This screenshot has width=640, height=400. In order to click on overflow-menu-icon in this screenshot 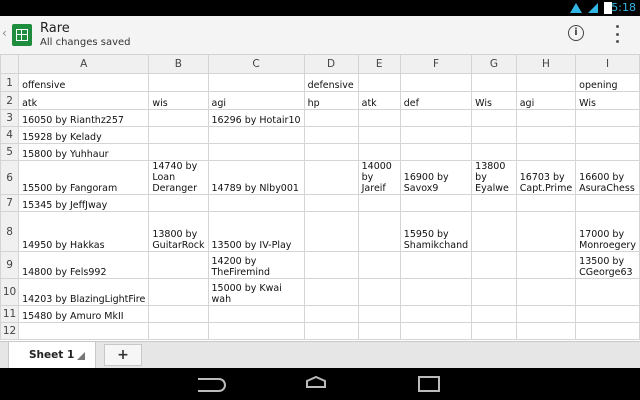, I will do `click(617, 34)`.